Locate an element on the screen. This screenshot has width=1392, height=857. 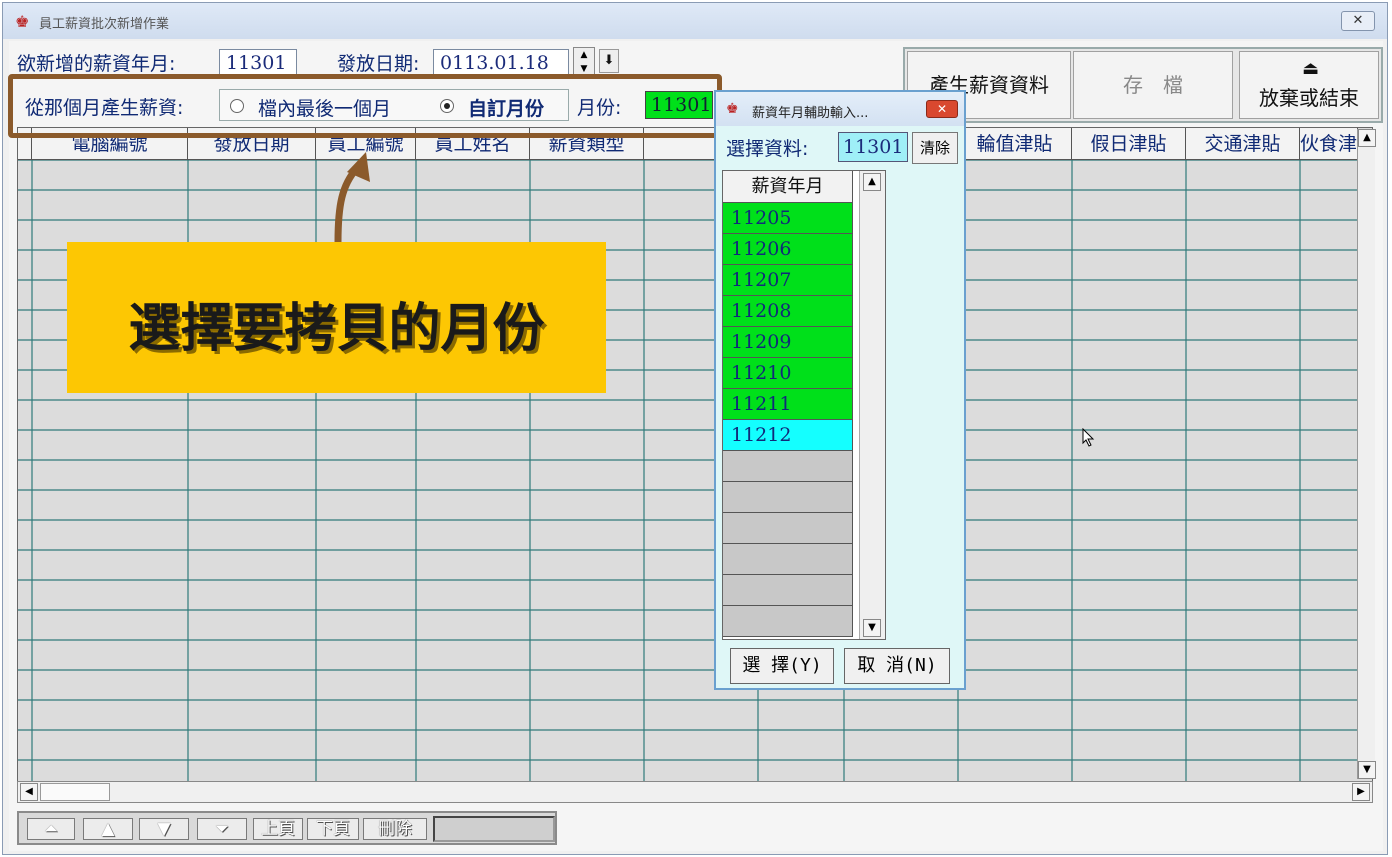
list-scroll-down-icon: ▼ is located at coordinates (872, 628).